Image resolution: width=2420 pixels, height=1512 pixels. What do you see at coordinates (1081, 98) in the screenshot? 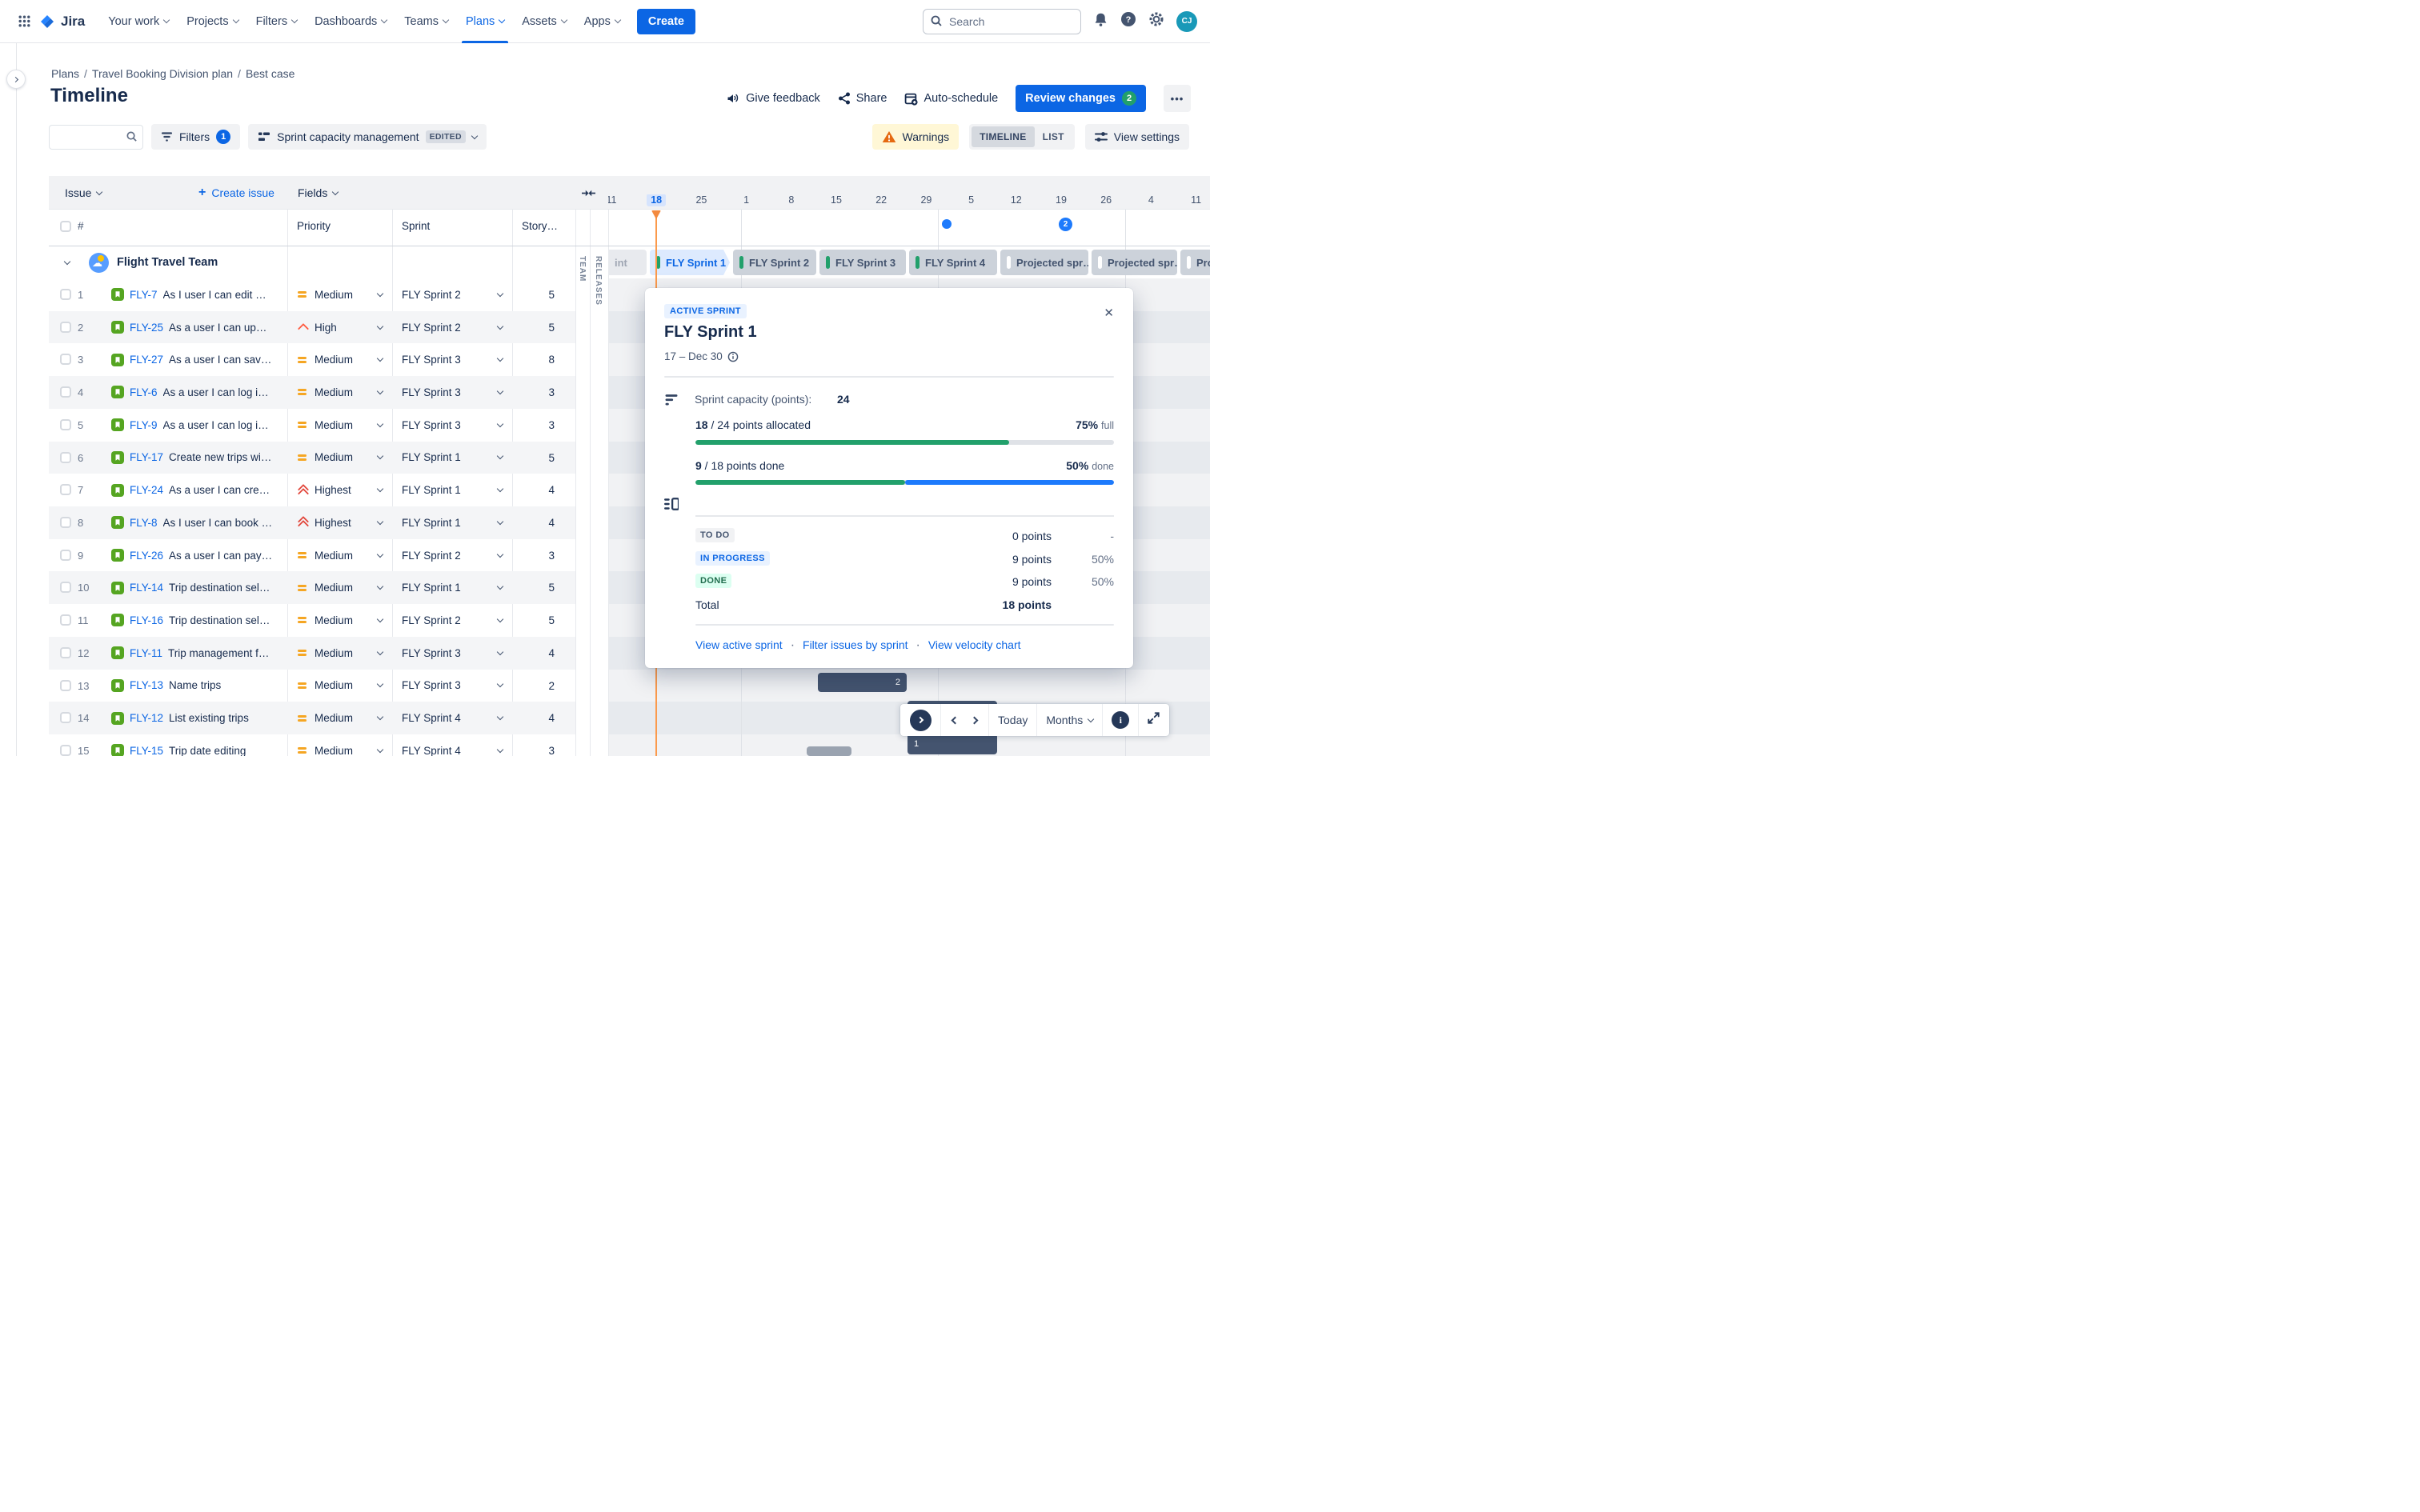
I see `review-changes-button: Review changes 2` at bounding box center [1081, 98].